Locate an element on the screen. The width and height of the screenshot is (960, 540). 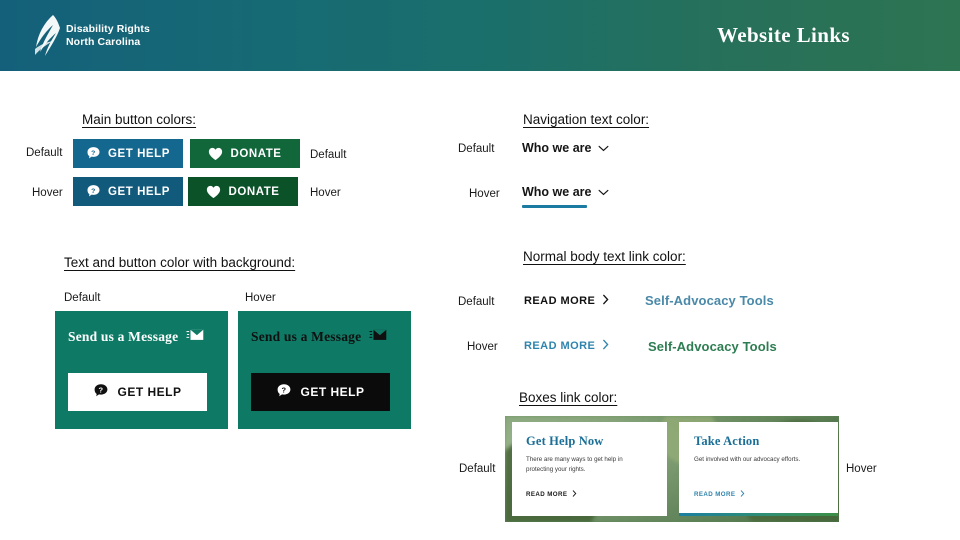
read-more-link-default: READ MORE is located at coordinates (566, 301).